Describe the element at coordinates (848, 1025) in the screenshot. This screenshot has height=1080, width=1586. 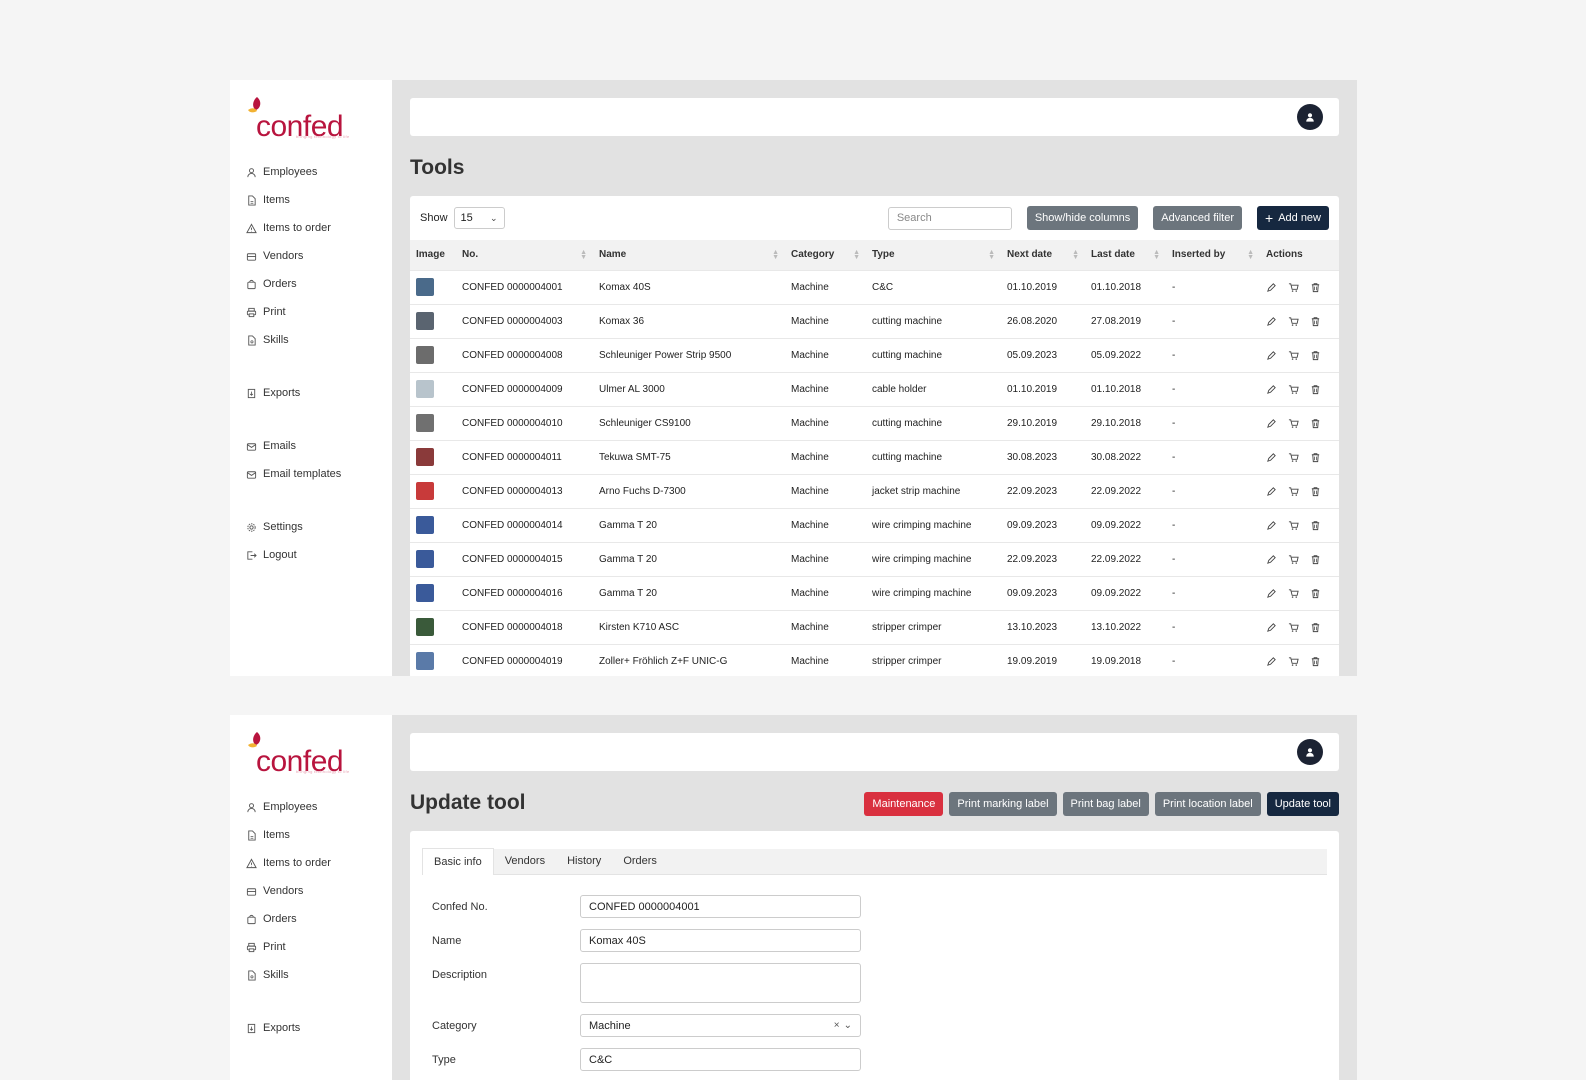
I see `chevron-down-icon: ⌄` at that location.